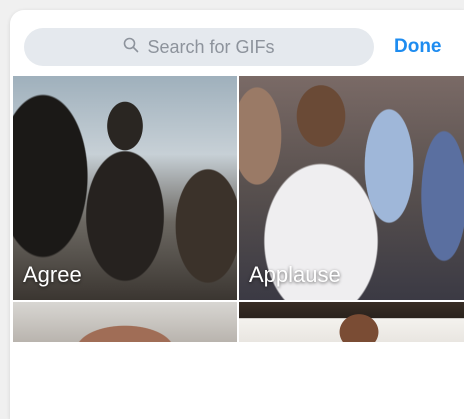  I want to click on search-input: Search for GIFs, so click(199, 47).